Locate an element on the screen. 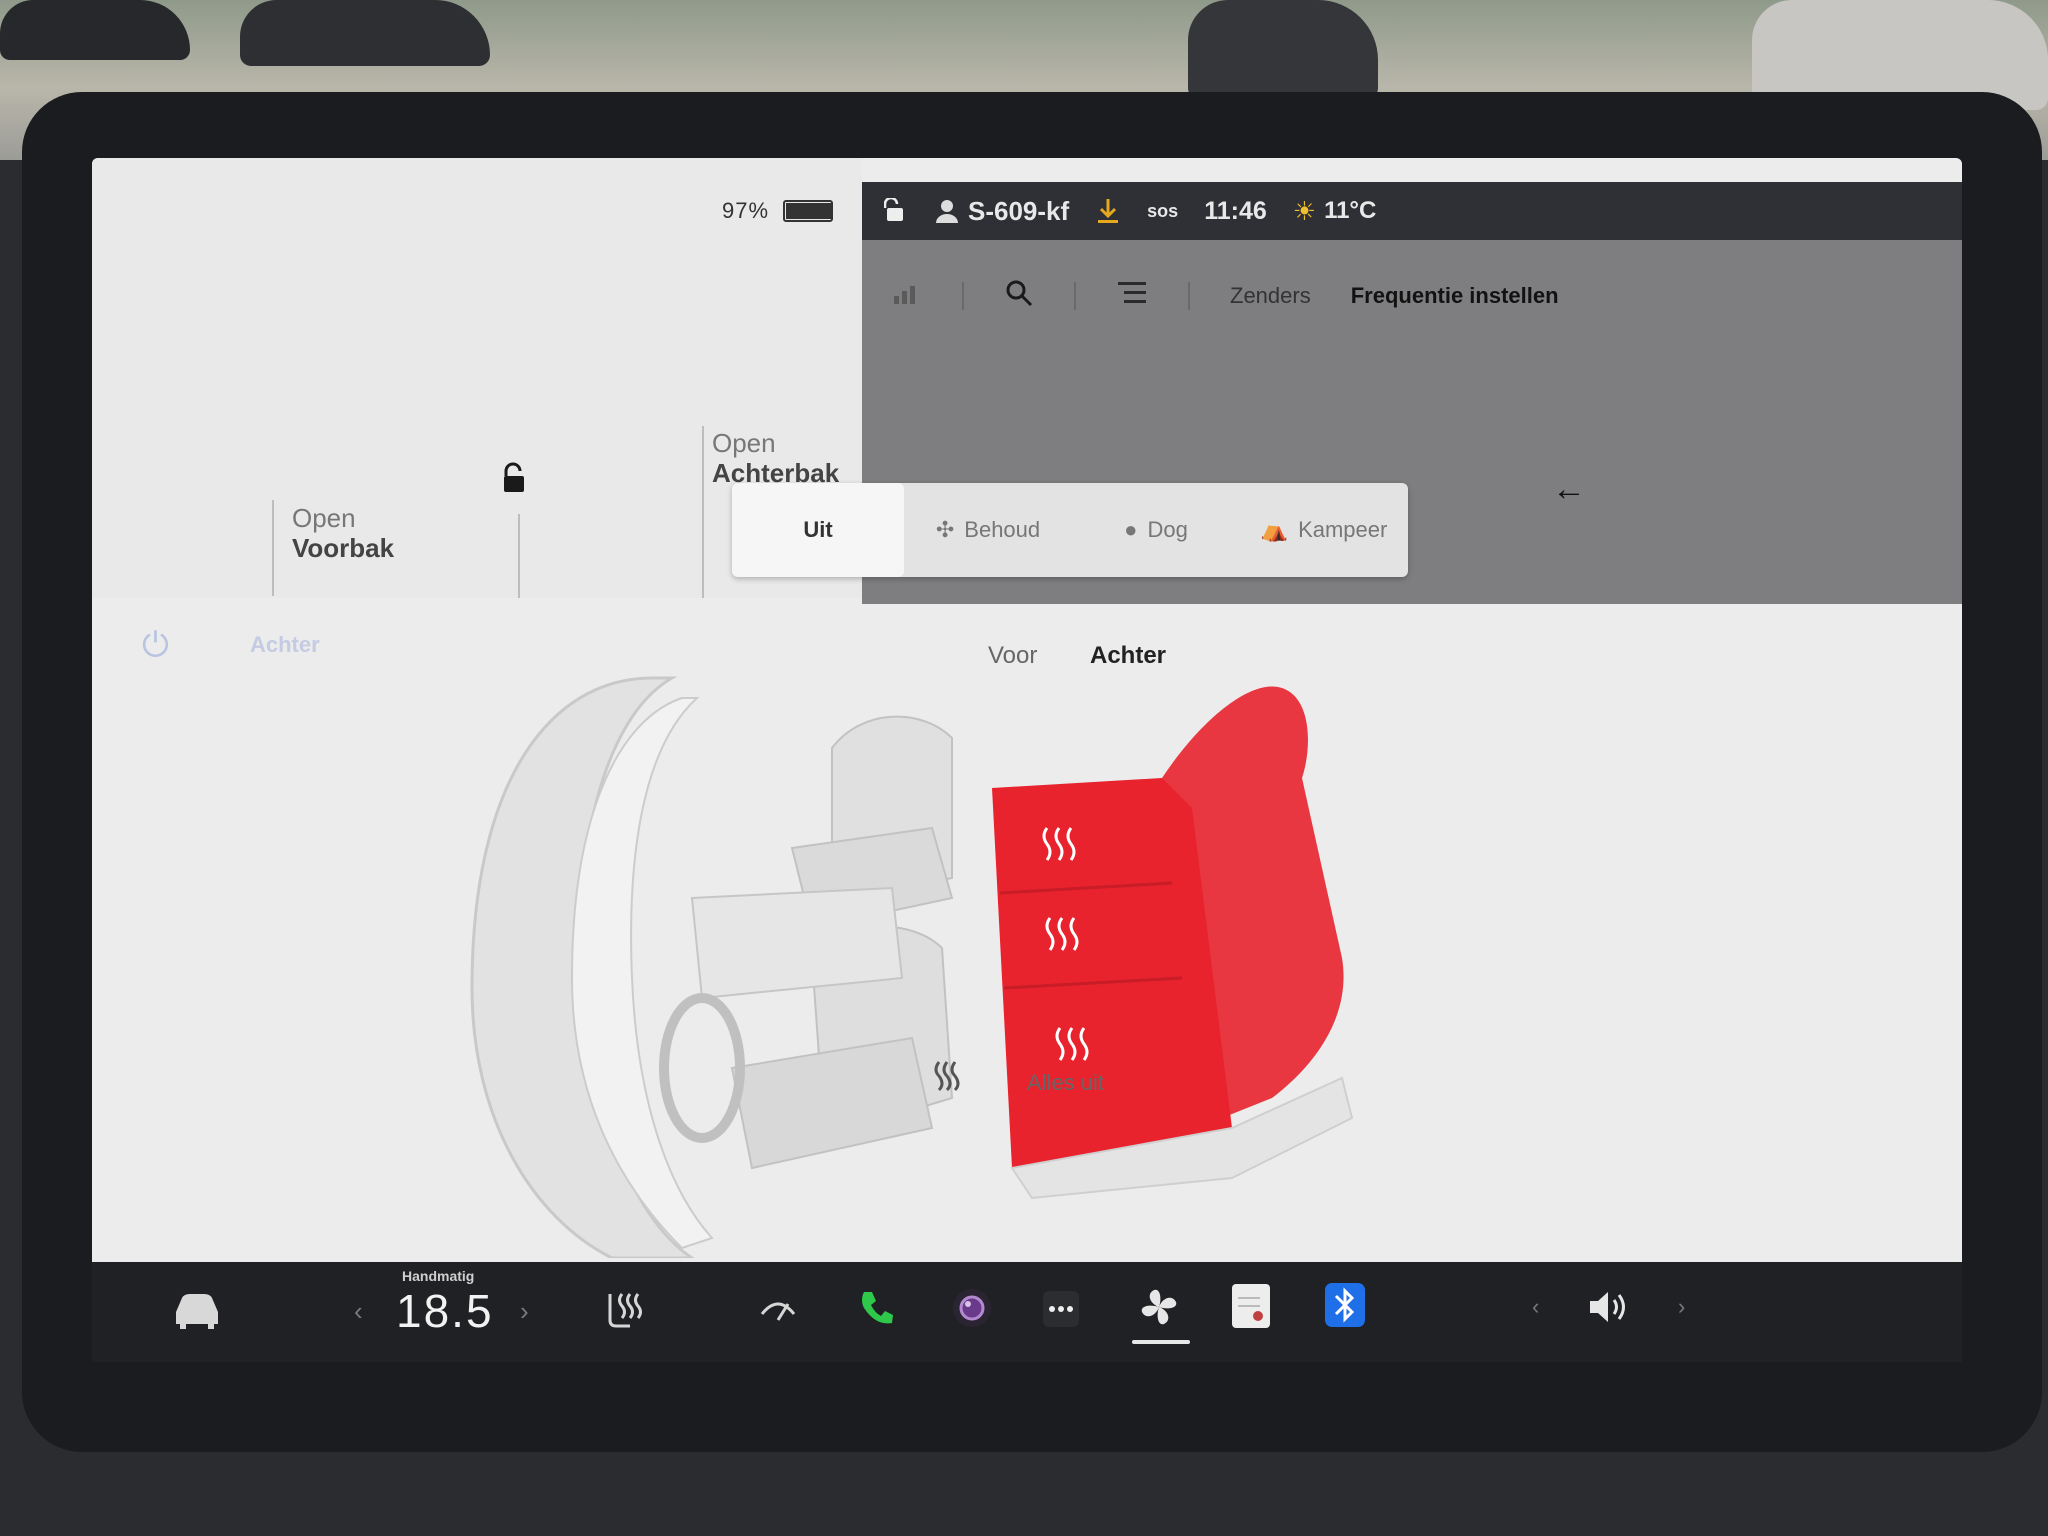 This screenshot has width=2048, height=1536. tent-icon: ⛺ is located at coordinates (1274, 529).